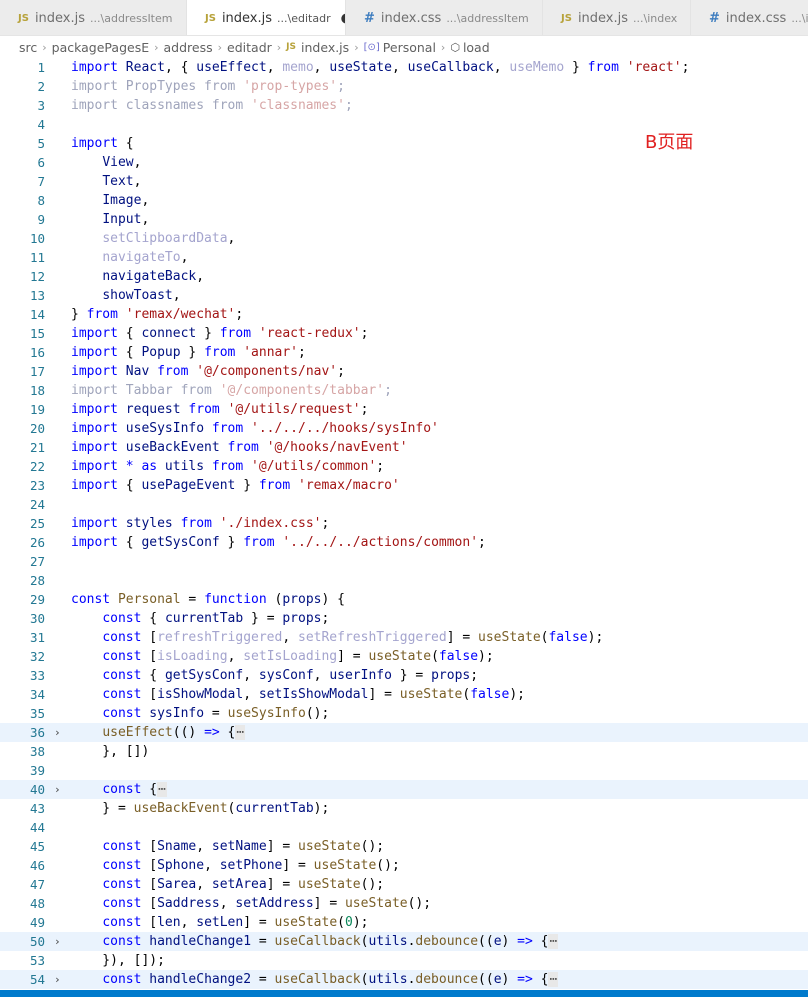 The image size is (808, 997). Describe the element at coordinates (404, 808) in the screenshot. I see `code-line: 43 } = useBackEvent(currentTab);` at that location.